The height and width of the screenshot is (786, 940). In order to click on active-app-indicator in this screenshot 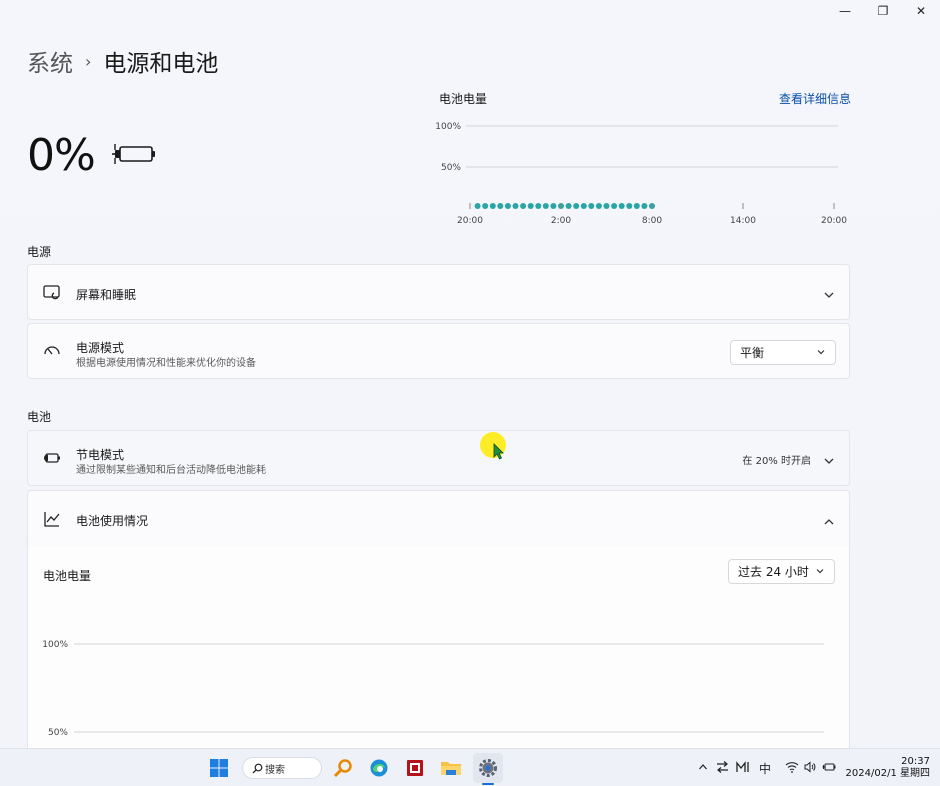, I will do `click(488, 784)`.